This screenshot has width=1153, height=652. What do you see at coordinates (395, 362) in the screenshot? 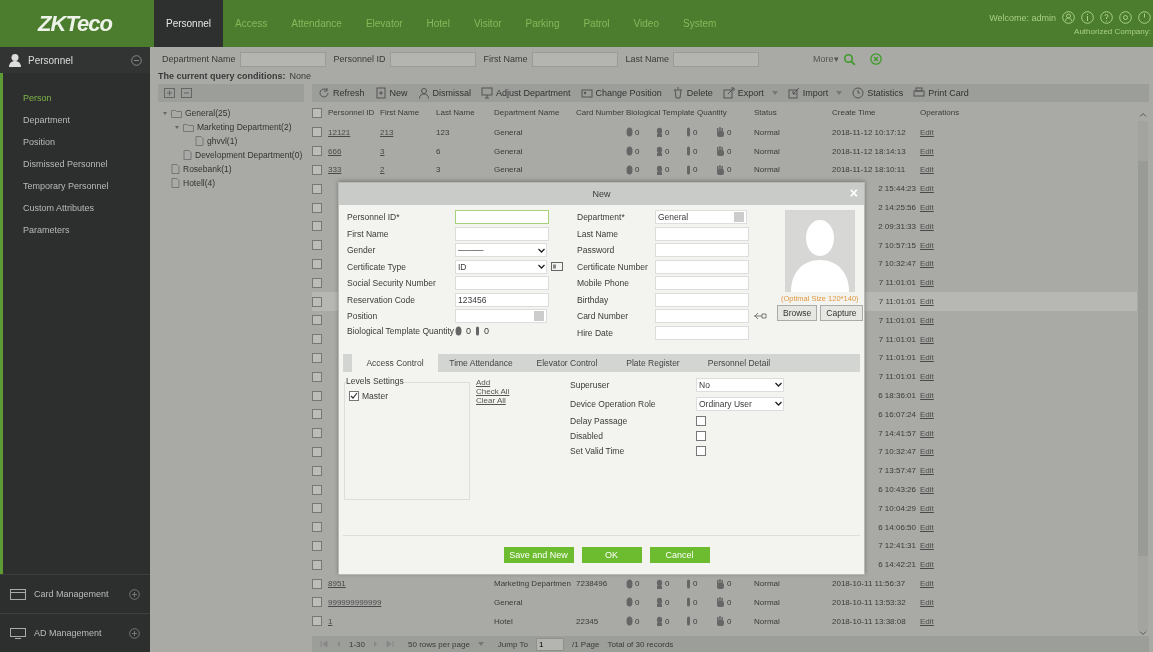
I see `dialog-tab: Access Control` at bounding box center [395, 362].